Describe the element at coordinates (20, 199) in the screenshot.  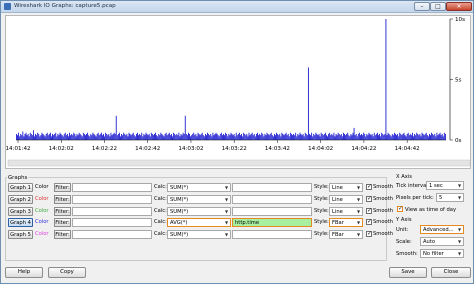
I see `graph-toggle-button: Graph 2` at that location.